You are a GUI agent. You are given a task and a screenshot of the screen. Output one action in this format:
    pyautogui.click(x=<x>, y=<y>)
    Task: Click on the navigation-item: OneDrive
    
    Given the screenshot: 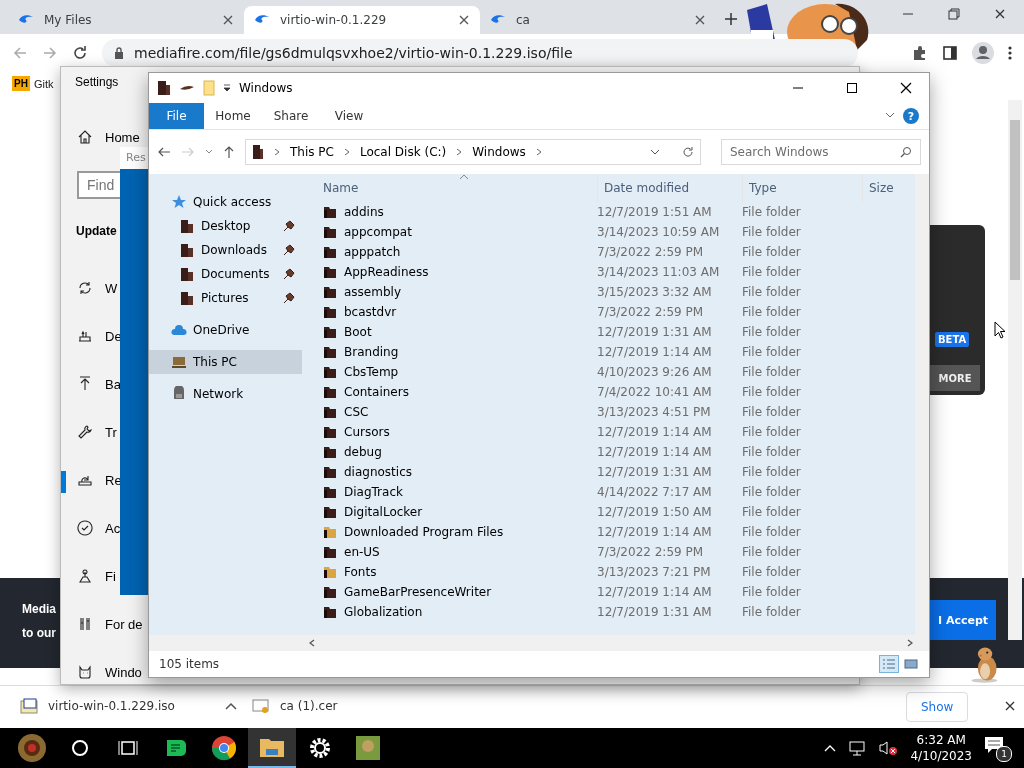 What is the action you would take?
    pyautogui.click(x=225, y=330)
    